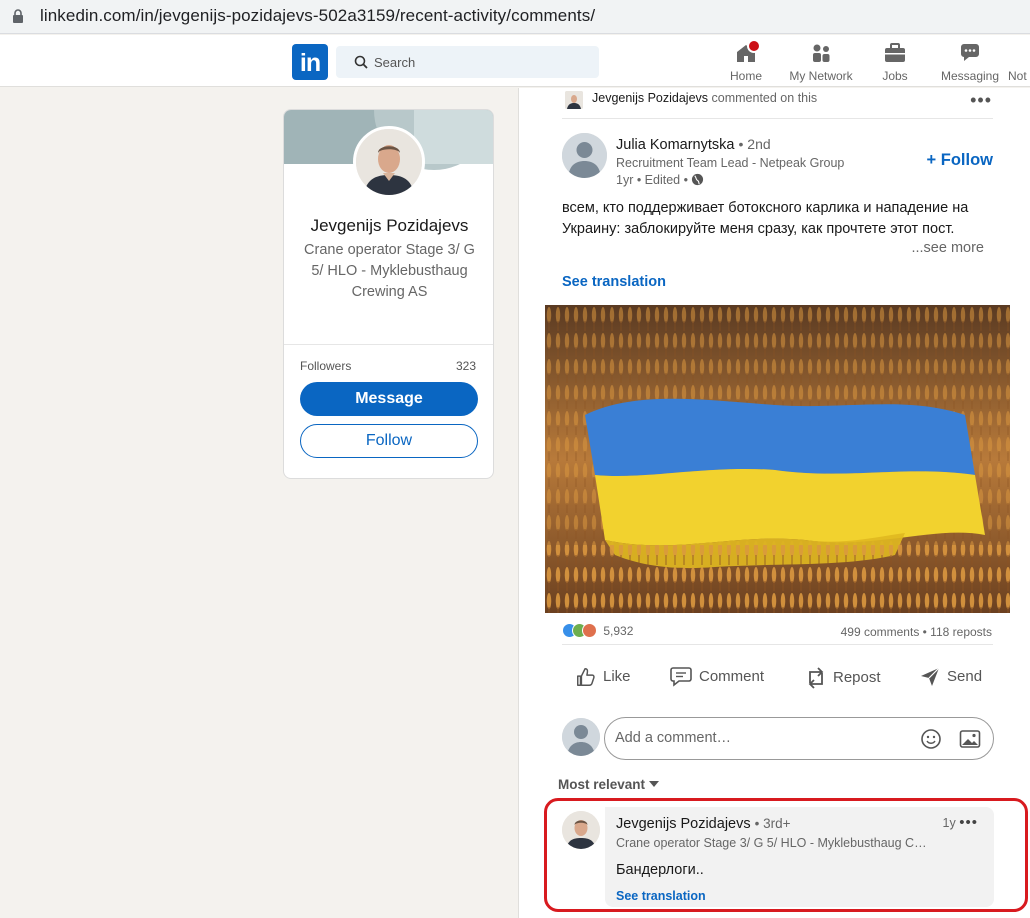  I want to click on author-name-text: Julia Komarnytska, so click(675, 145).